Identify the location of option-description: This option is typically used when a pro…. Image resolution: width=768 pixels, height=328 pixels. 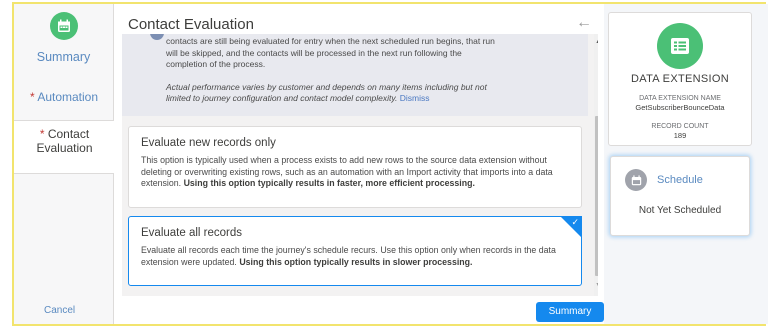
(347, 171).